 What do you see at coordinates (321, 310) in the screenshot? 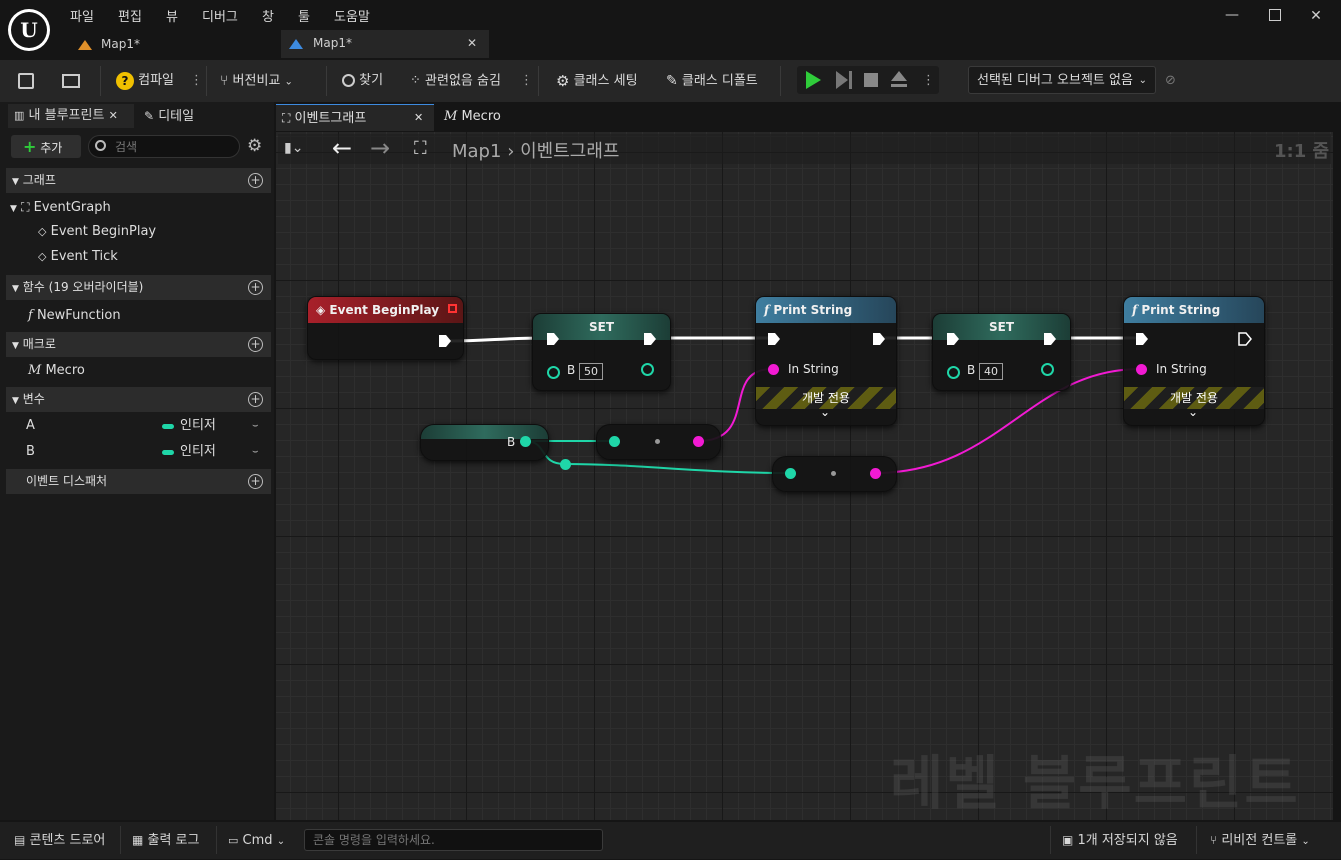
I see `event-diamond-icon: ◈` at bounding box center [321, 310].